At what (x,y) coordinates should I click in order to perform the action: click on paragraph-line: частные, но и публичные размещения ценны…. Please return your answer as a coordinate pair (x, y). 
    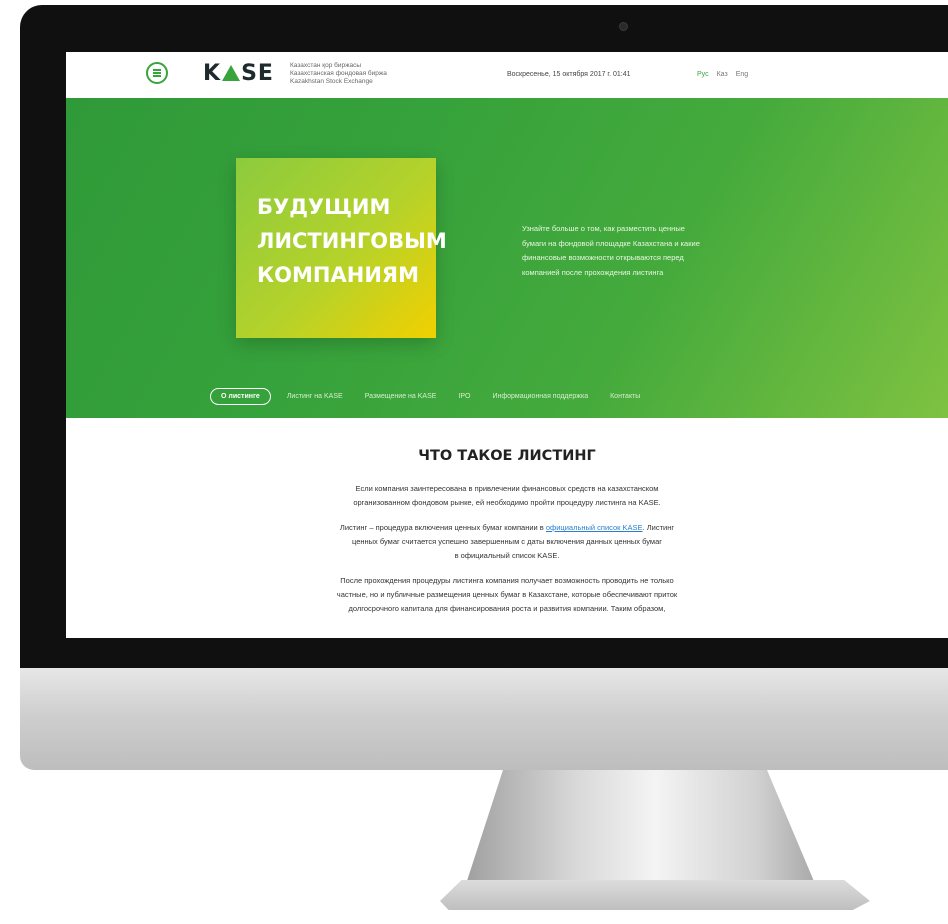
    Looking at the image, I should click on (507, 594).